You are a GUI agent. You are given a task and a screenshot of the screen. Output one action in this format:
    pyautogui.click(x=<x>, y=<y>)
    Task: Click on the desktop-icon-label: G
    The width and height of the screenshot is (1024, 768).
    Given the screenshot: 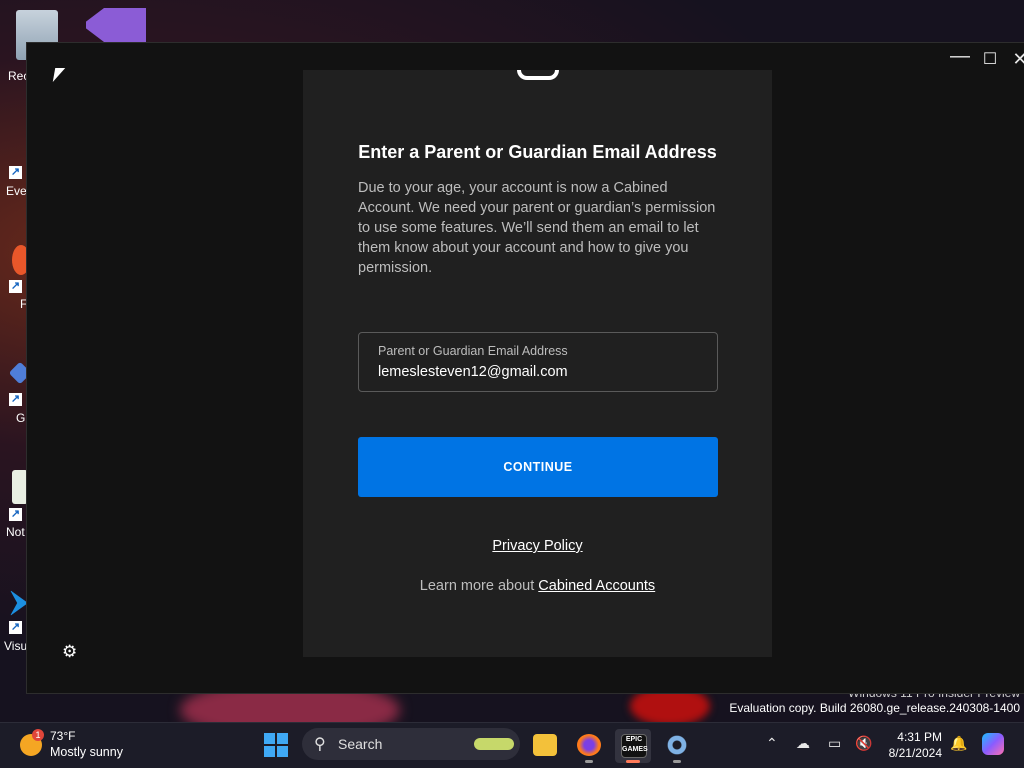 What is the action you would take?
    pyautogui.click(x=21, y=418)
    